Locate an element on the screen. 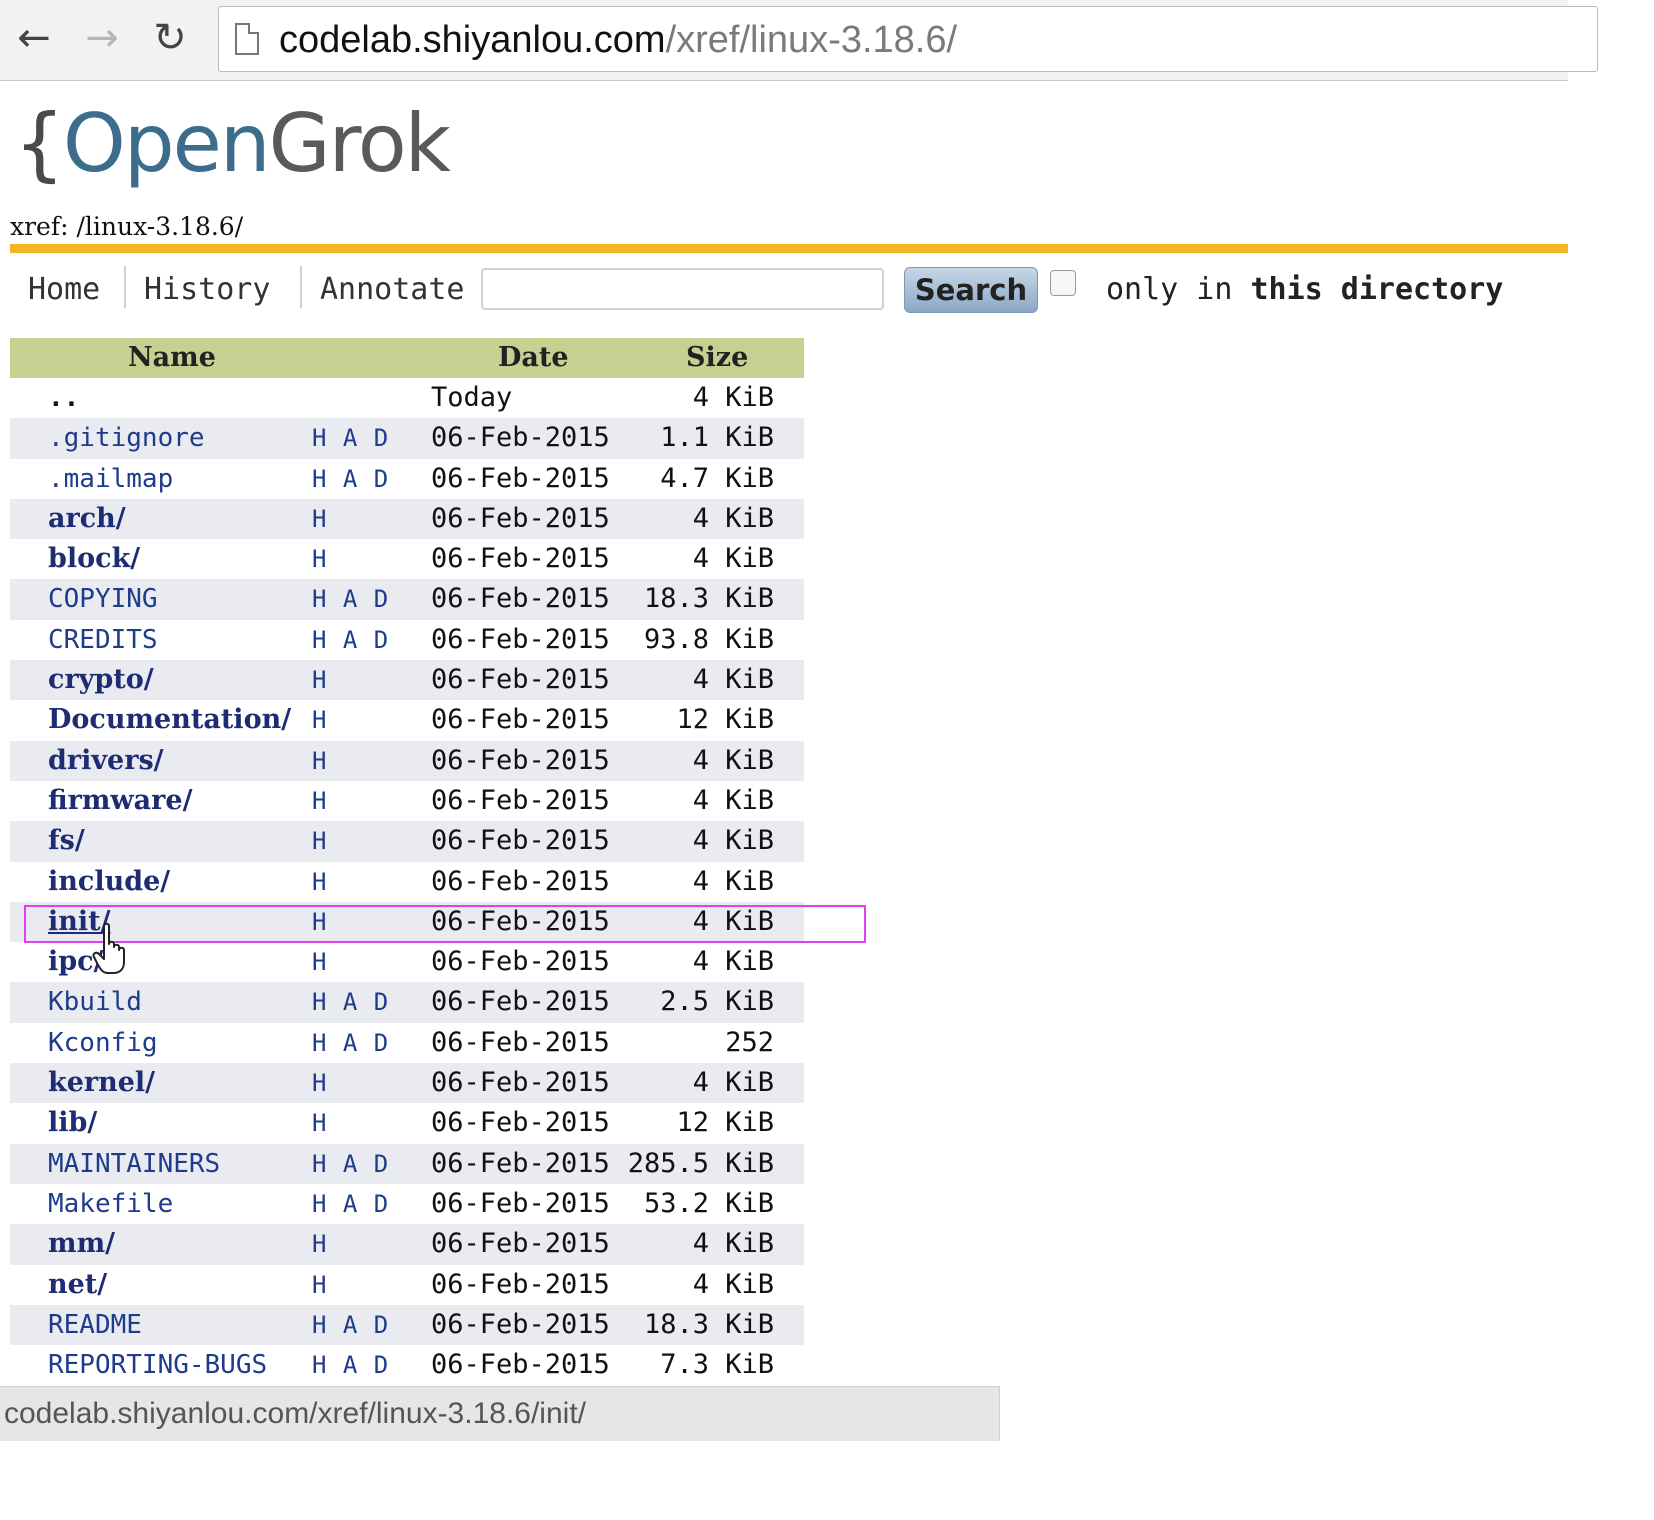 The height and width of the screenshot is (1520, 1654). file-link: README is located at coordinates (95, 1325).